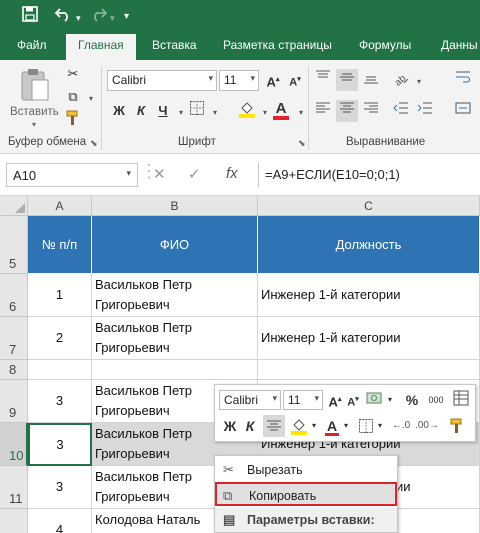 The width and height of the screenshot is (480, 533). What do you see at coordinates (99, 16) in the screenshot?
I see `redo-icon` at bounding box center [99, 16].